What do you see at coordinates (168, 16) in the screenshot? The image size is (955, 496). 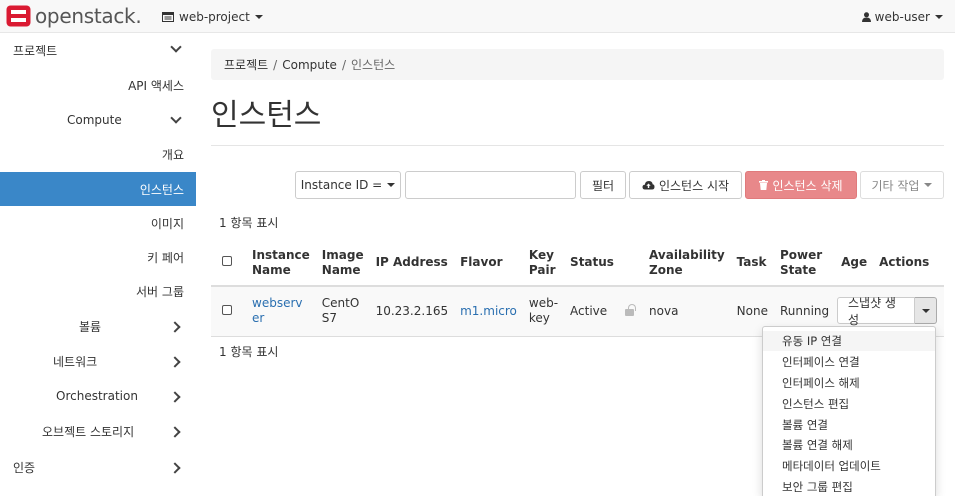 I see `project-icon` at bounding box center [168, 16].